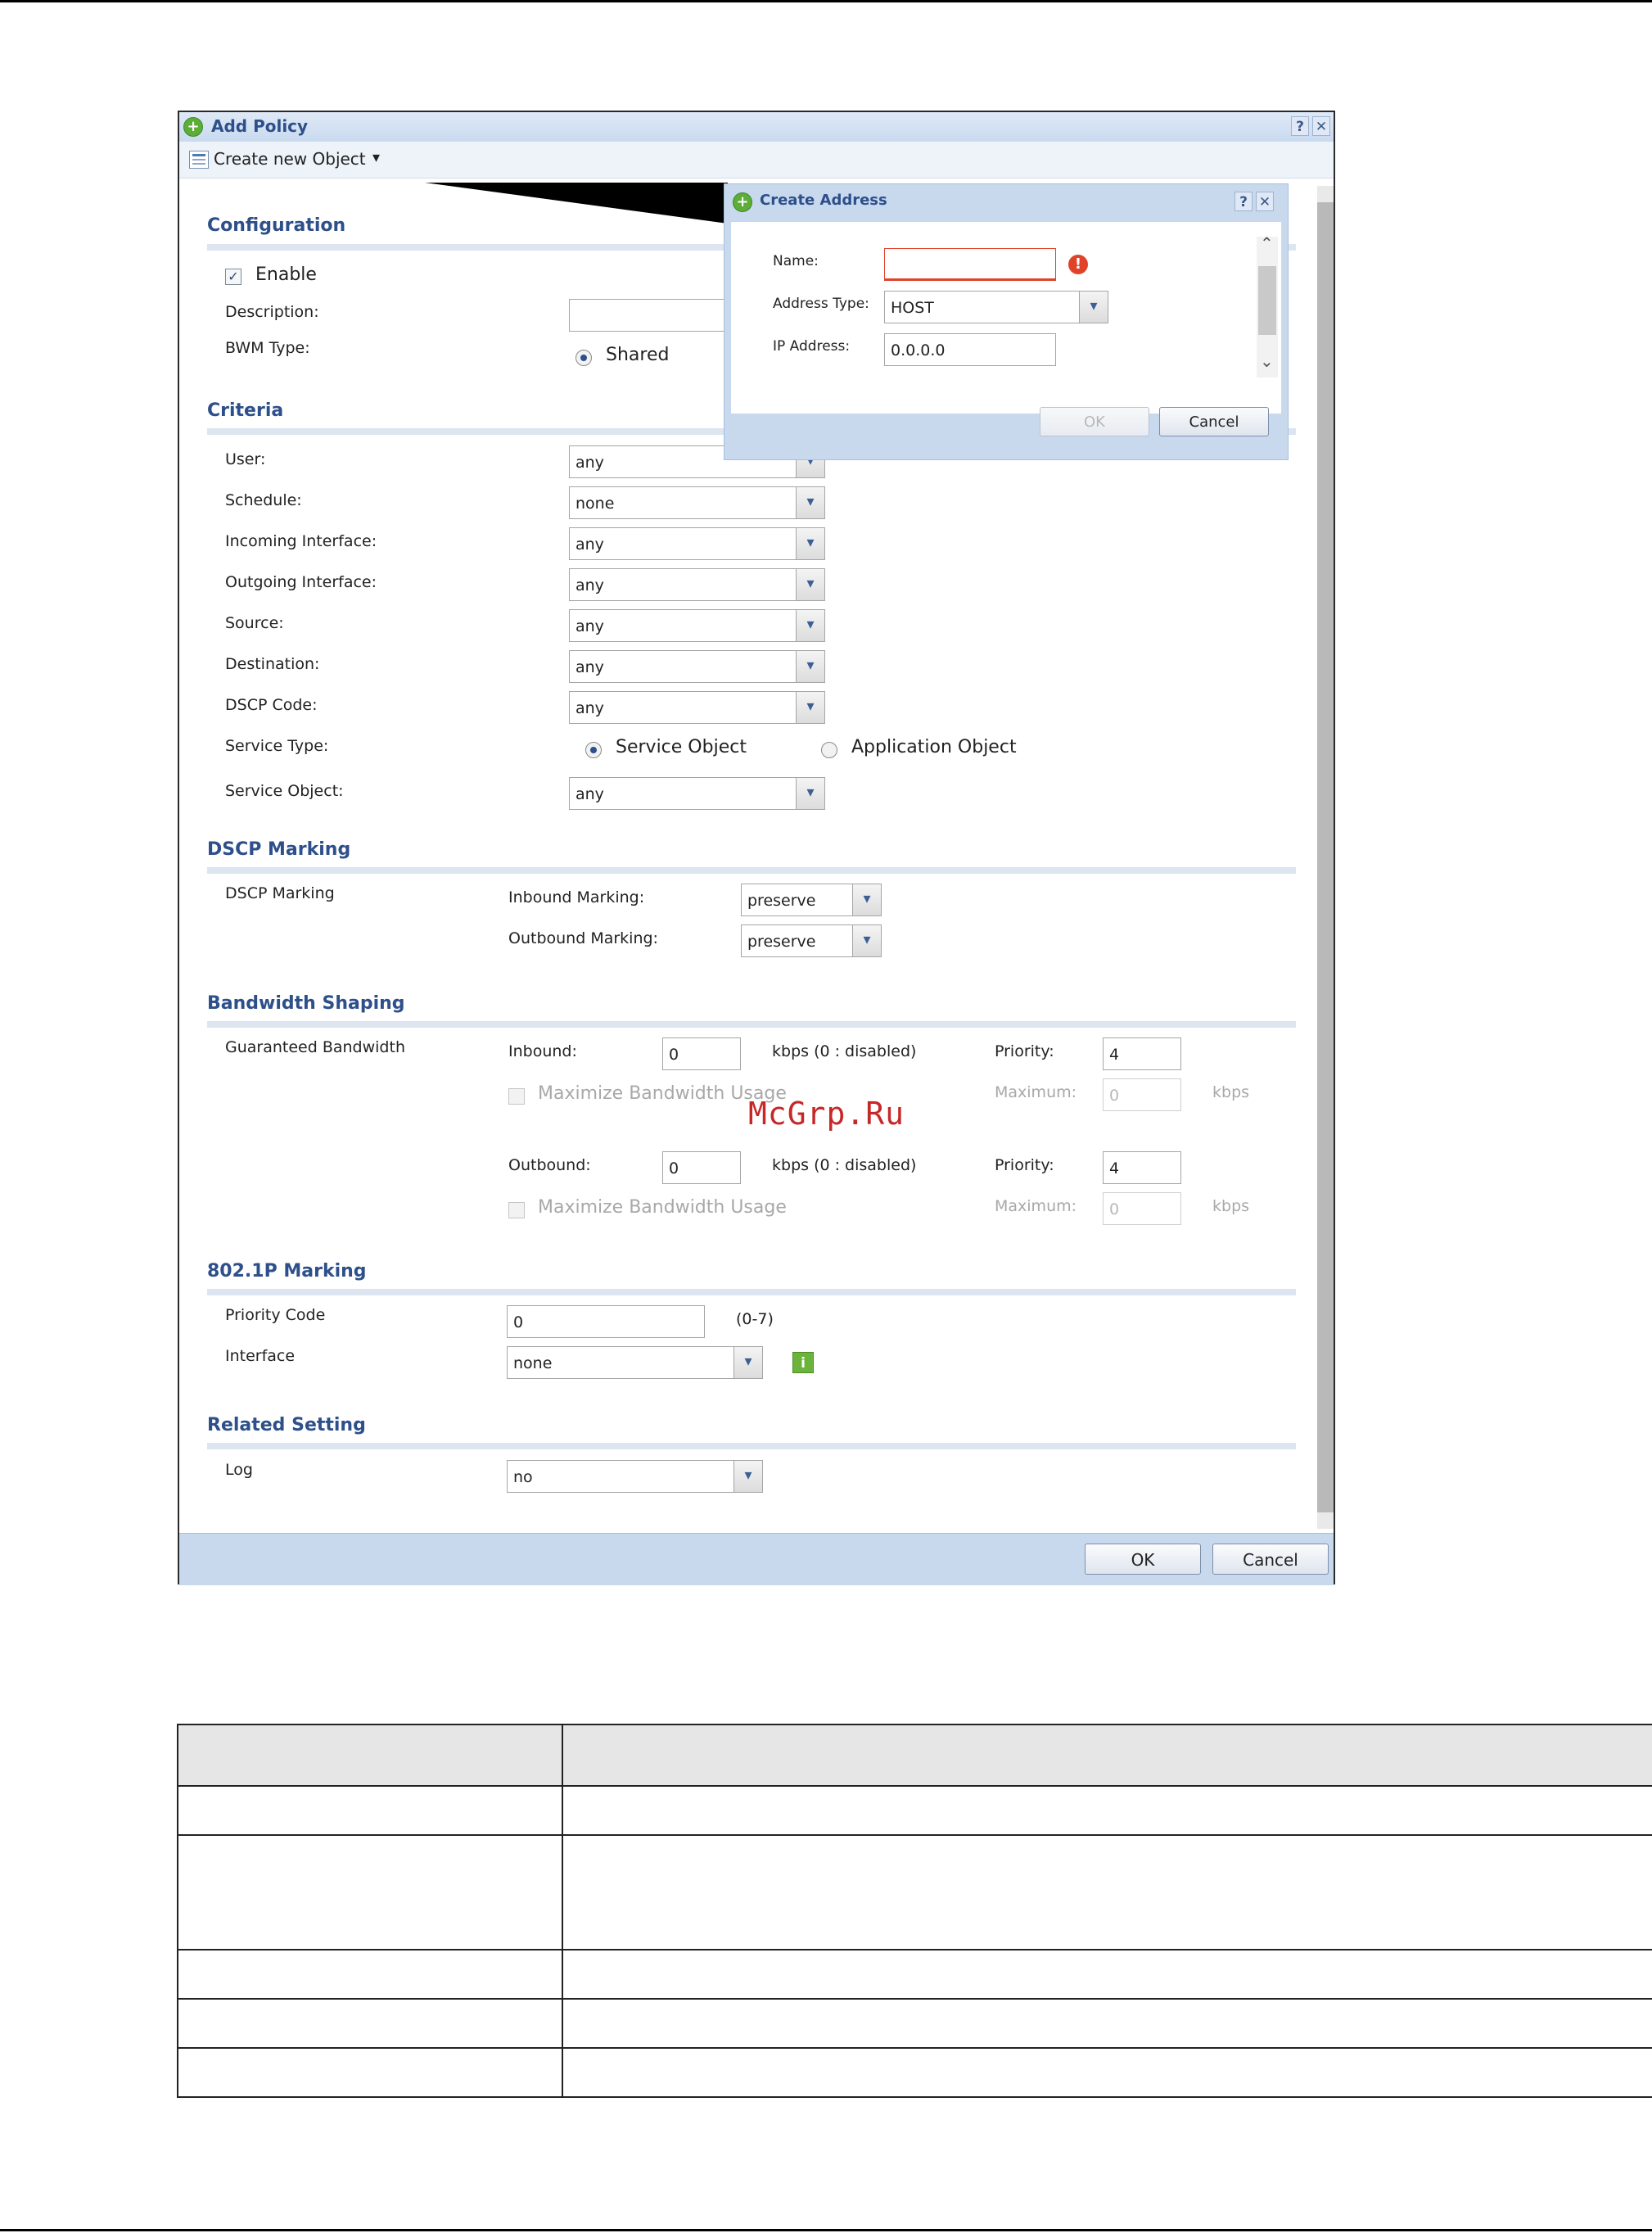 The width and height of the screenshot is (1652, 2233). What do you see at coordinates (1142, 1209) in the screenshot?
I see `outbound-maximum-input: 0` at bounding box center [1142, 1209].